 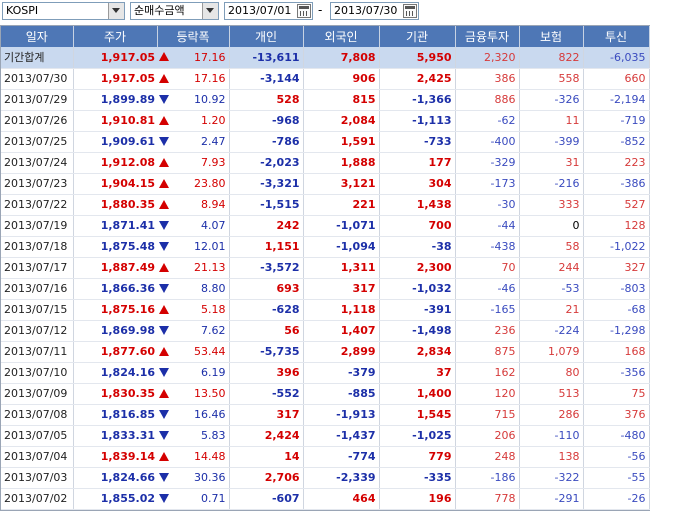 What do you see at coordinates (266, 478) in the screenshot?
I see `ind-cell: 2,706` at bounding box center [266, 478].